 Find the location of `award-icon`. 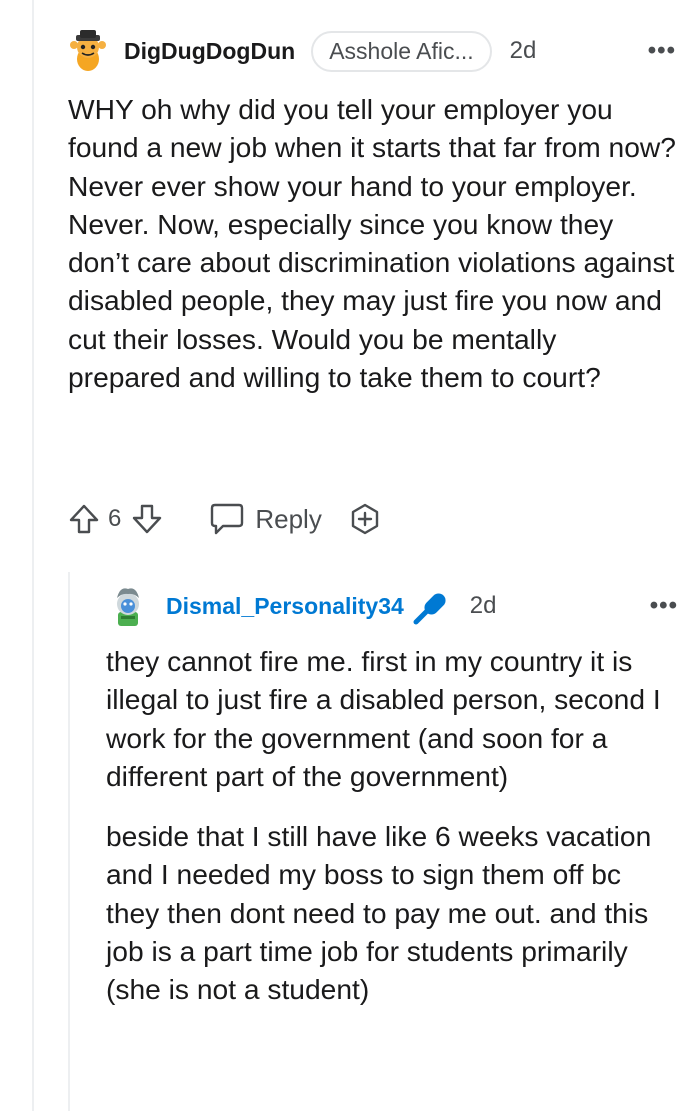

award-icon is located at coordinates (365, 519).